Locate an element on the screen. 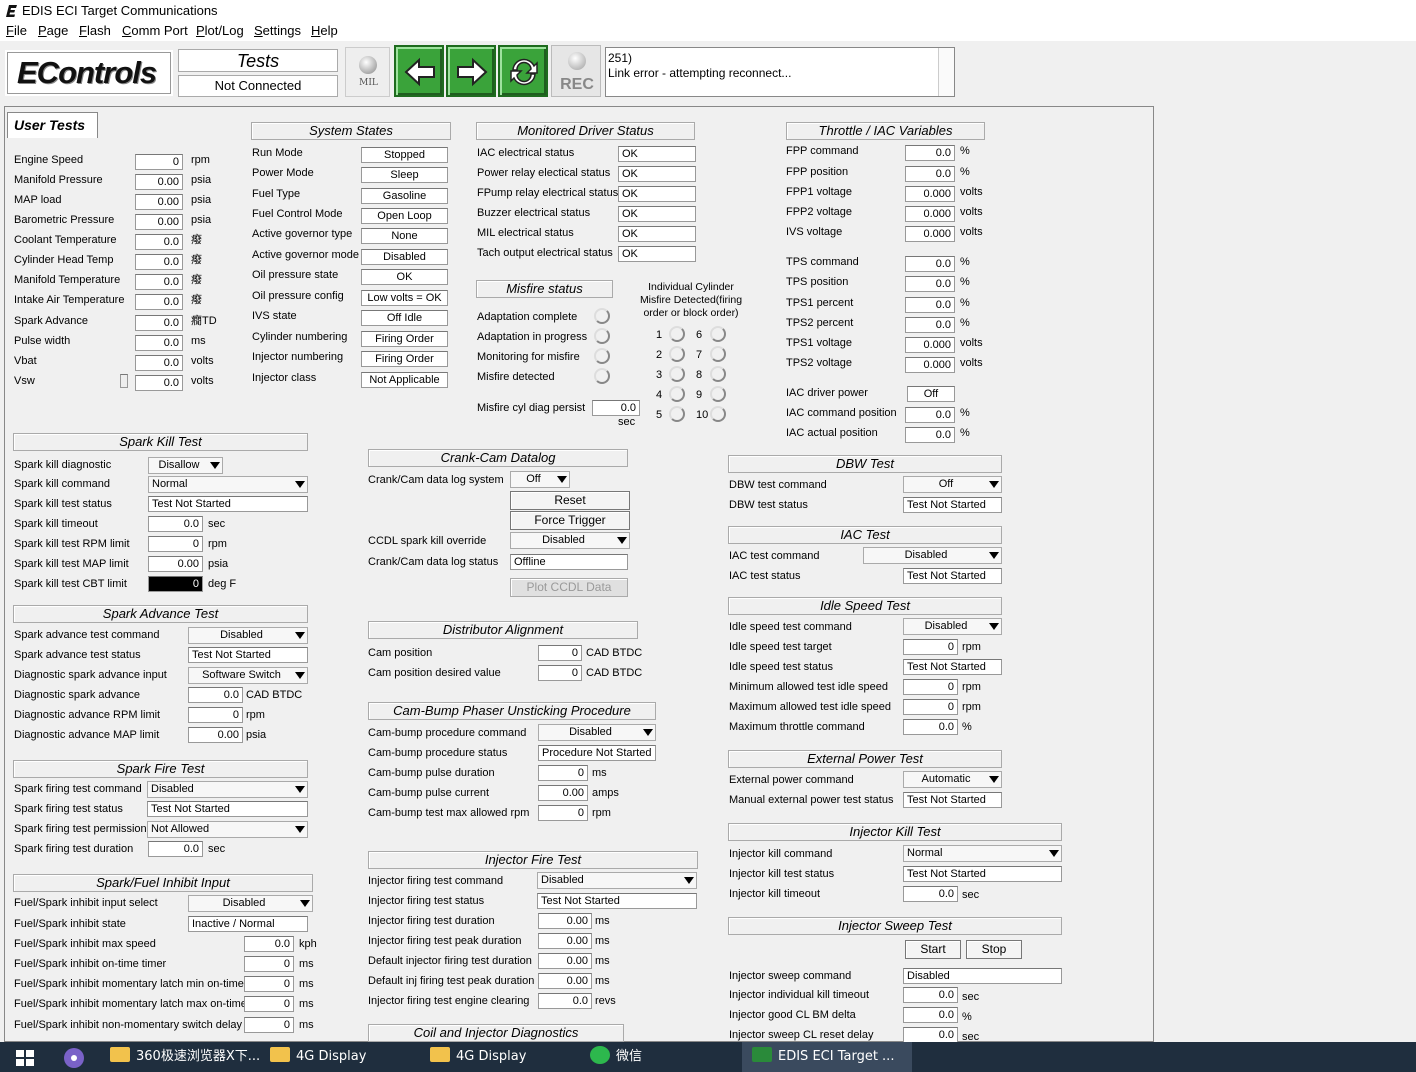 This screenshot has width=1416, height=1072. taskbar-item-4g-display-2: 4G Display is located at coordinates (478, 1057).